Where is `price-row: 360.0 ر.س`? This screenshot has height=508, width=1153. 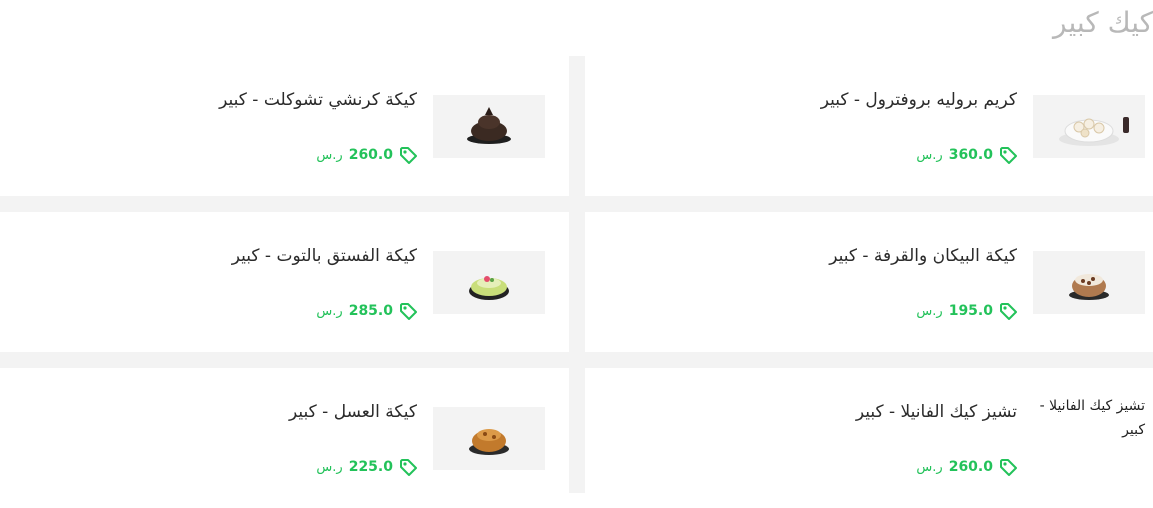
price-row: 360.0 ر.س is located at coordinates (966, 155).